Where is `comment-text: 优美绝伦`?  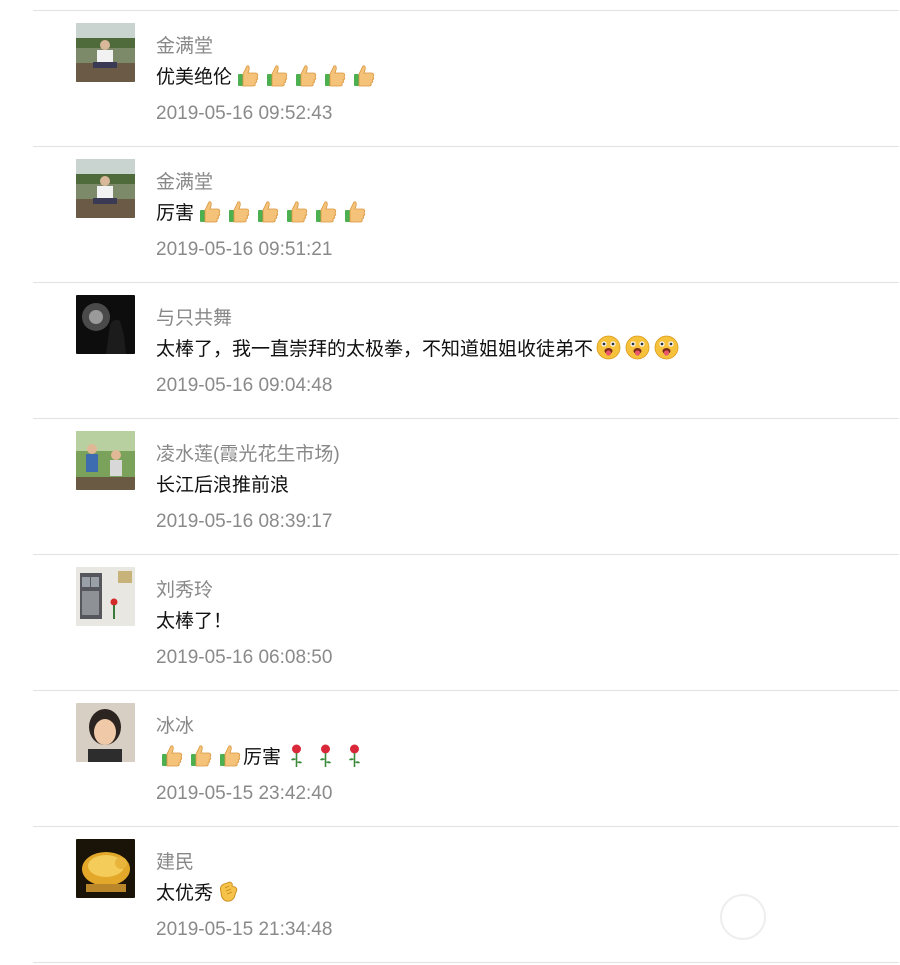
comment-text: 优美绝伦 is located at coordinates (266, 75).